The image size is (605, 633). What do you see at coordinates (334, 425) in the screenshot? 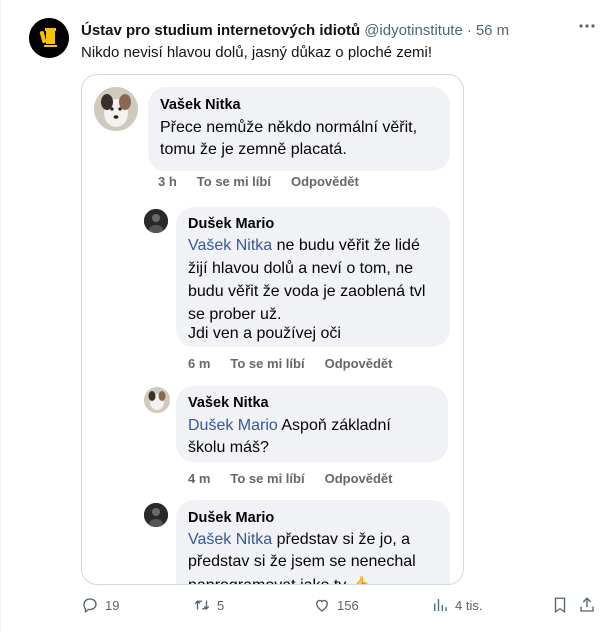
I see `comment-text-part: Aspoň základní` at bounding box center [334, 425].